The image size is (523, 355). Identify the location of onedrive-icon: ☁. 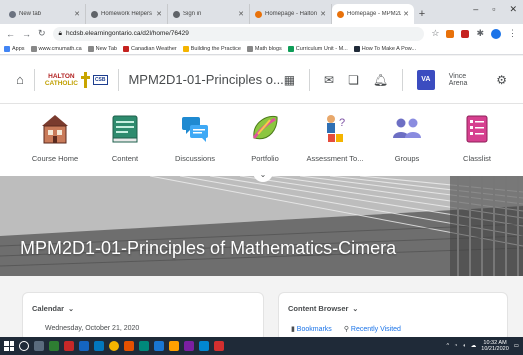
(474, 346).